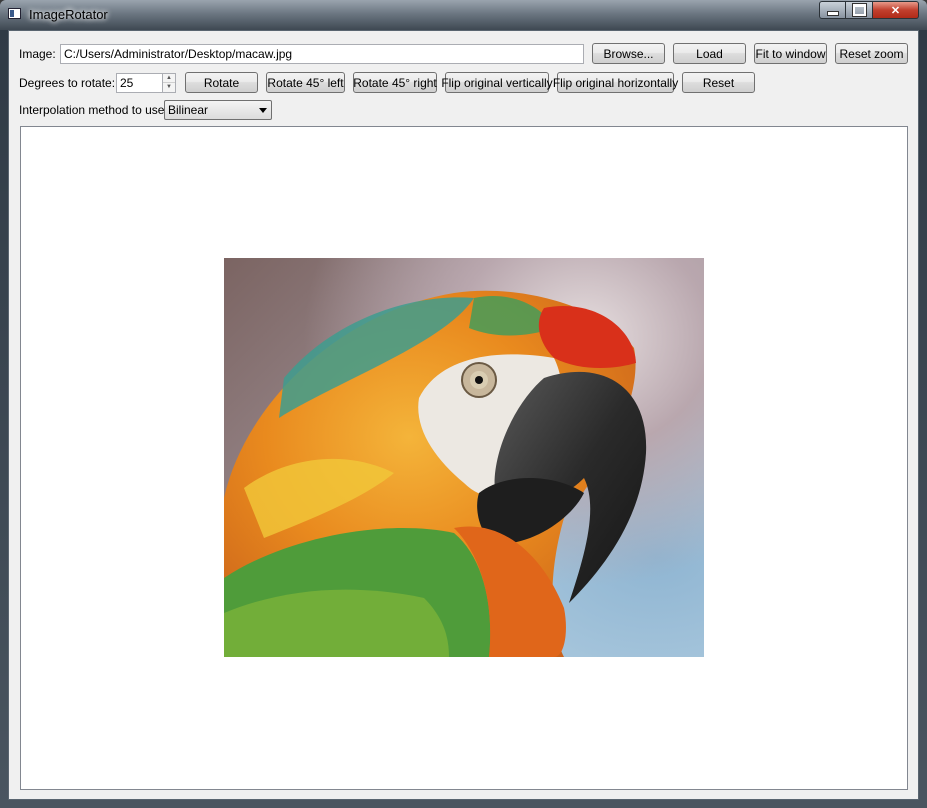 This screenshot has height=808, width=927. I want to click on rotate-45-left-button: Rotate 45° left, so click(305, 82).